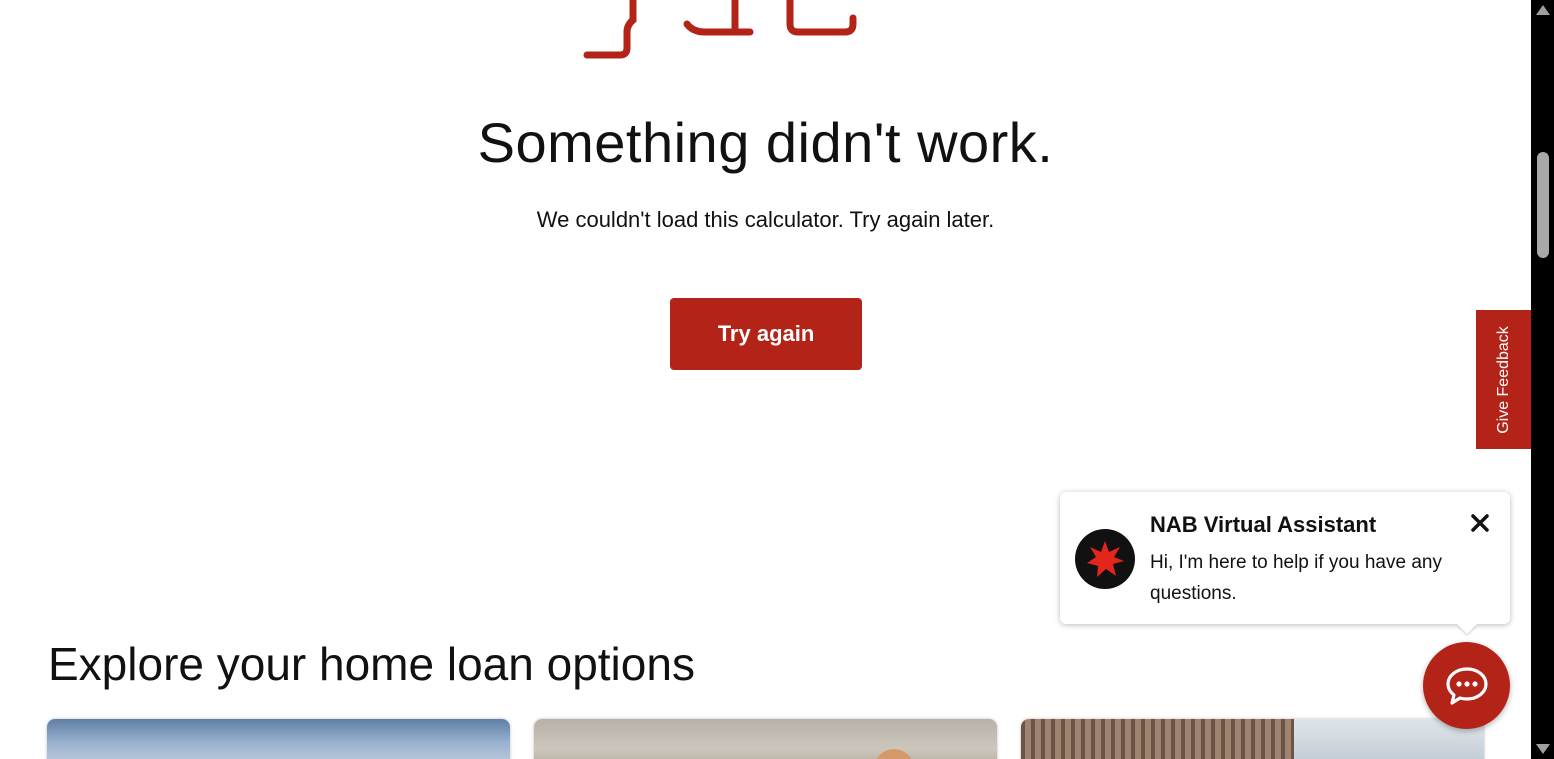  What do you see at coordinates (1105, 559) in the screenshot?
I see `nab-star-icon` at bounding box center [1105, 559].